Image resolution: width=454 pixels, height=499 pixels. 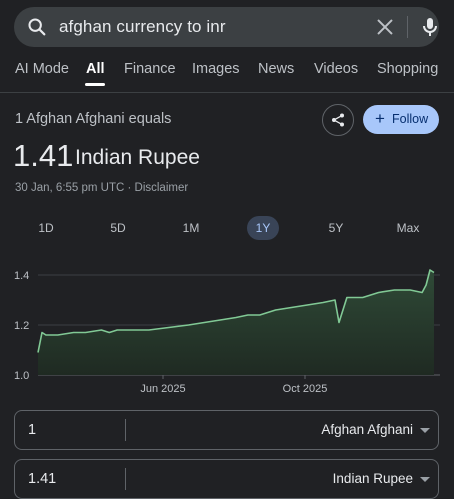 What do you see at coordinates (227, 92) in the screenshot?
I see `header-divider` at bounding box center [227, 92].